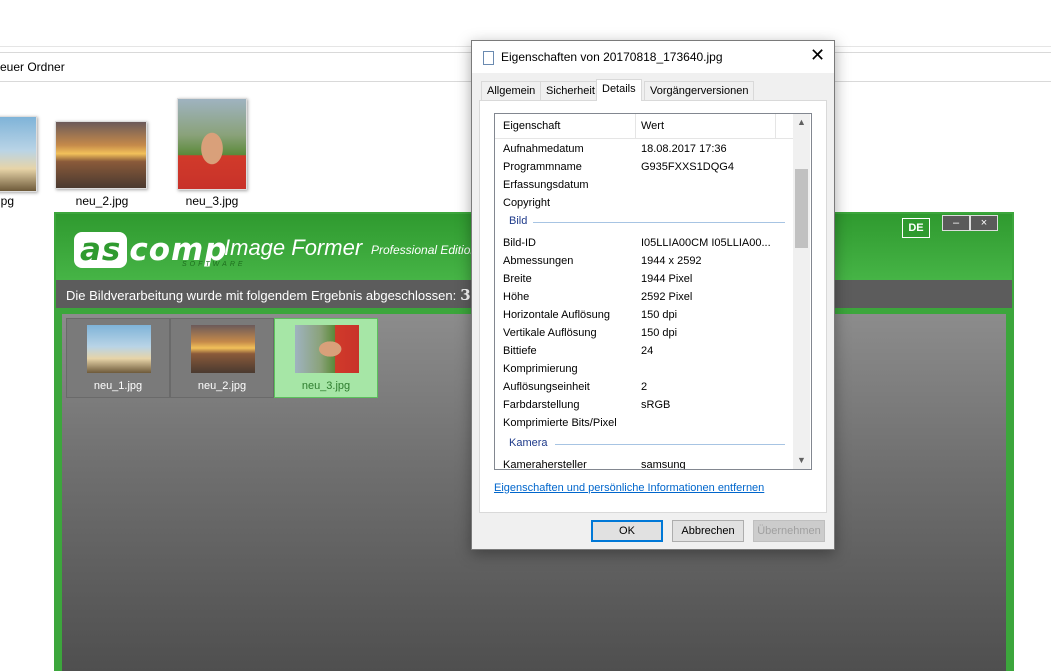 The image size is (1051, 671). I want to click on property-row: Breite 1944 Pixel, so click(644, 279).